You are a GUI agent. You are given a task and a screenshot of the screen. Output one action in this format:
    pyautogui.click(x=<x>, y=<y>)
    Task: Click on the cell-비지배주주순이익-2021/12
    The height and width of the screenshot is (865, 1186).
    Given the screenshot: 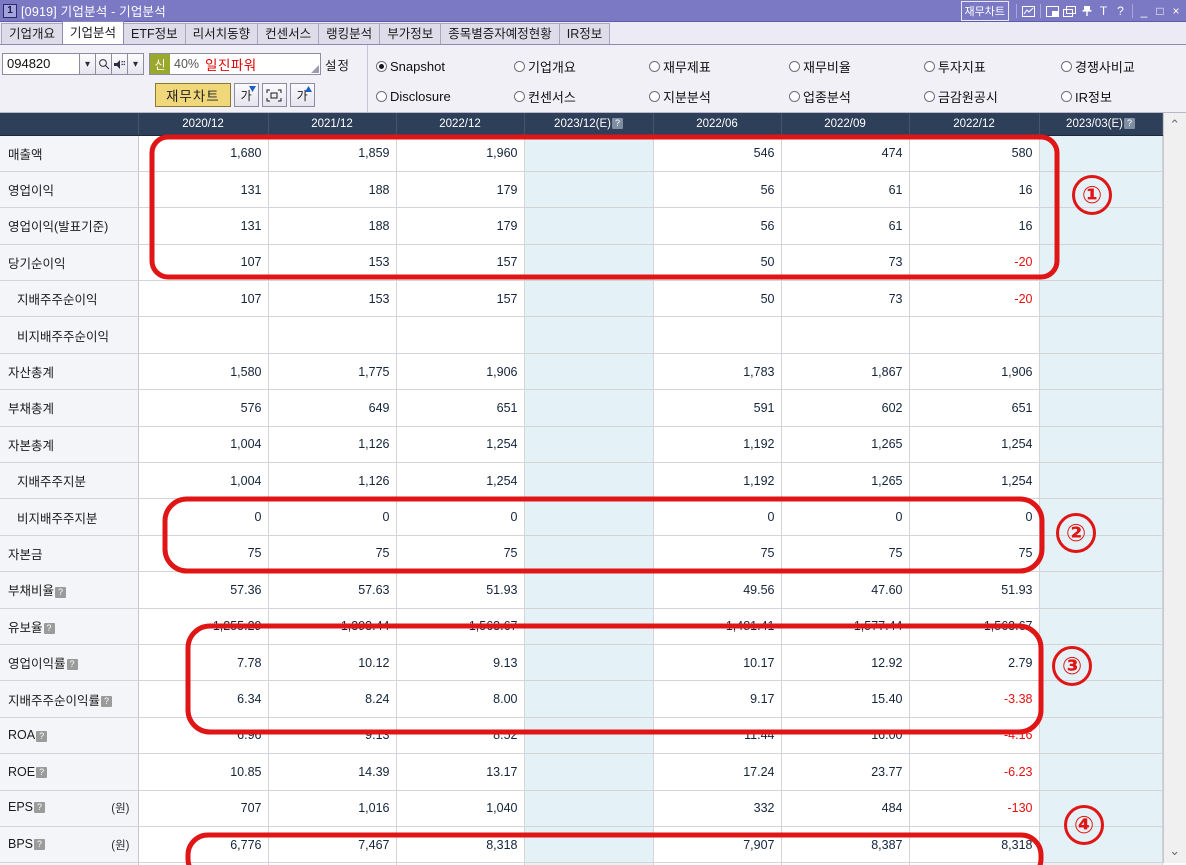 What is the action you would take?
    pyautogui.click(x=332, y=335)
    